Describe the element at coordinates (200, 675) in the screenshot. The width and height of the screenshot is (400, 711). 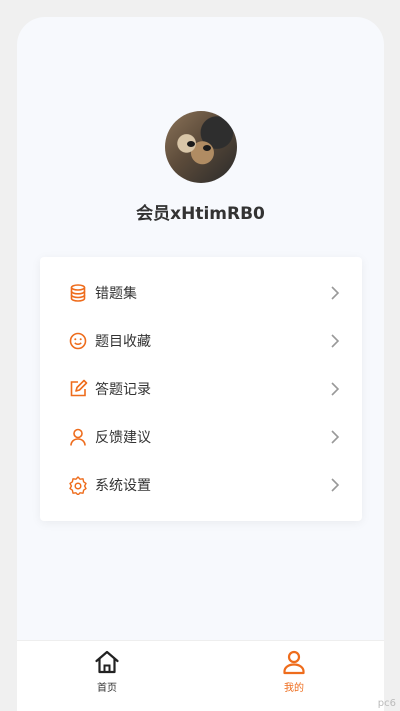
I see `bottom-tab-bar: 首页 我的` at that location.